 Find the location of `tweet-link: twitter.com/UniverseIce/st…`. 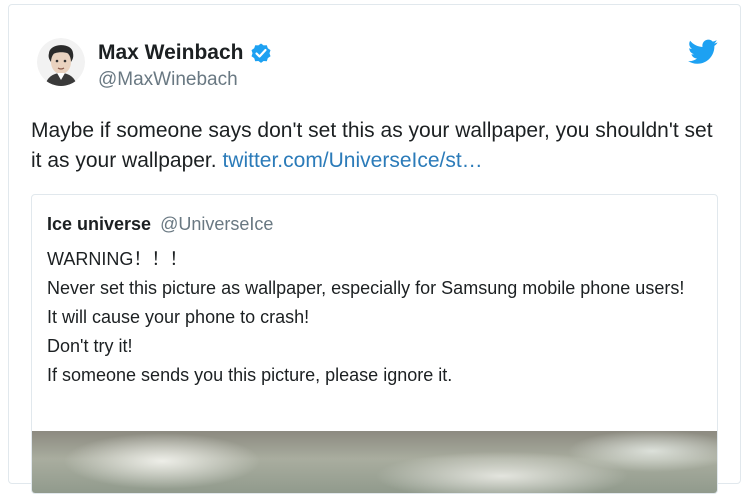

tweet-link: twitter.com/UniverseIce/st… is located at coordinates (352, 160).